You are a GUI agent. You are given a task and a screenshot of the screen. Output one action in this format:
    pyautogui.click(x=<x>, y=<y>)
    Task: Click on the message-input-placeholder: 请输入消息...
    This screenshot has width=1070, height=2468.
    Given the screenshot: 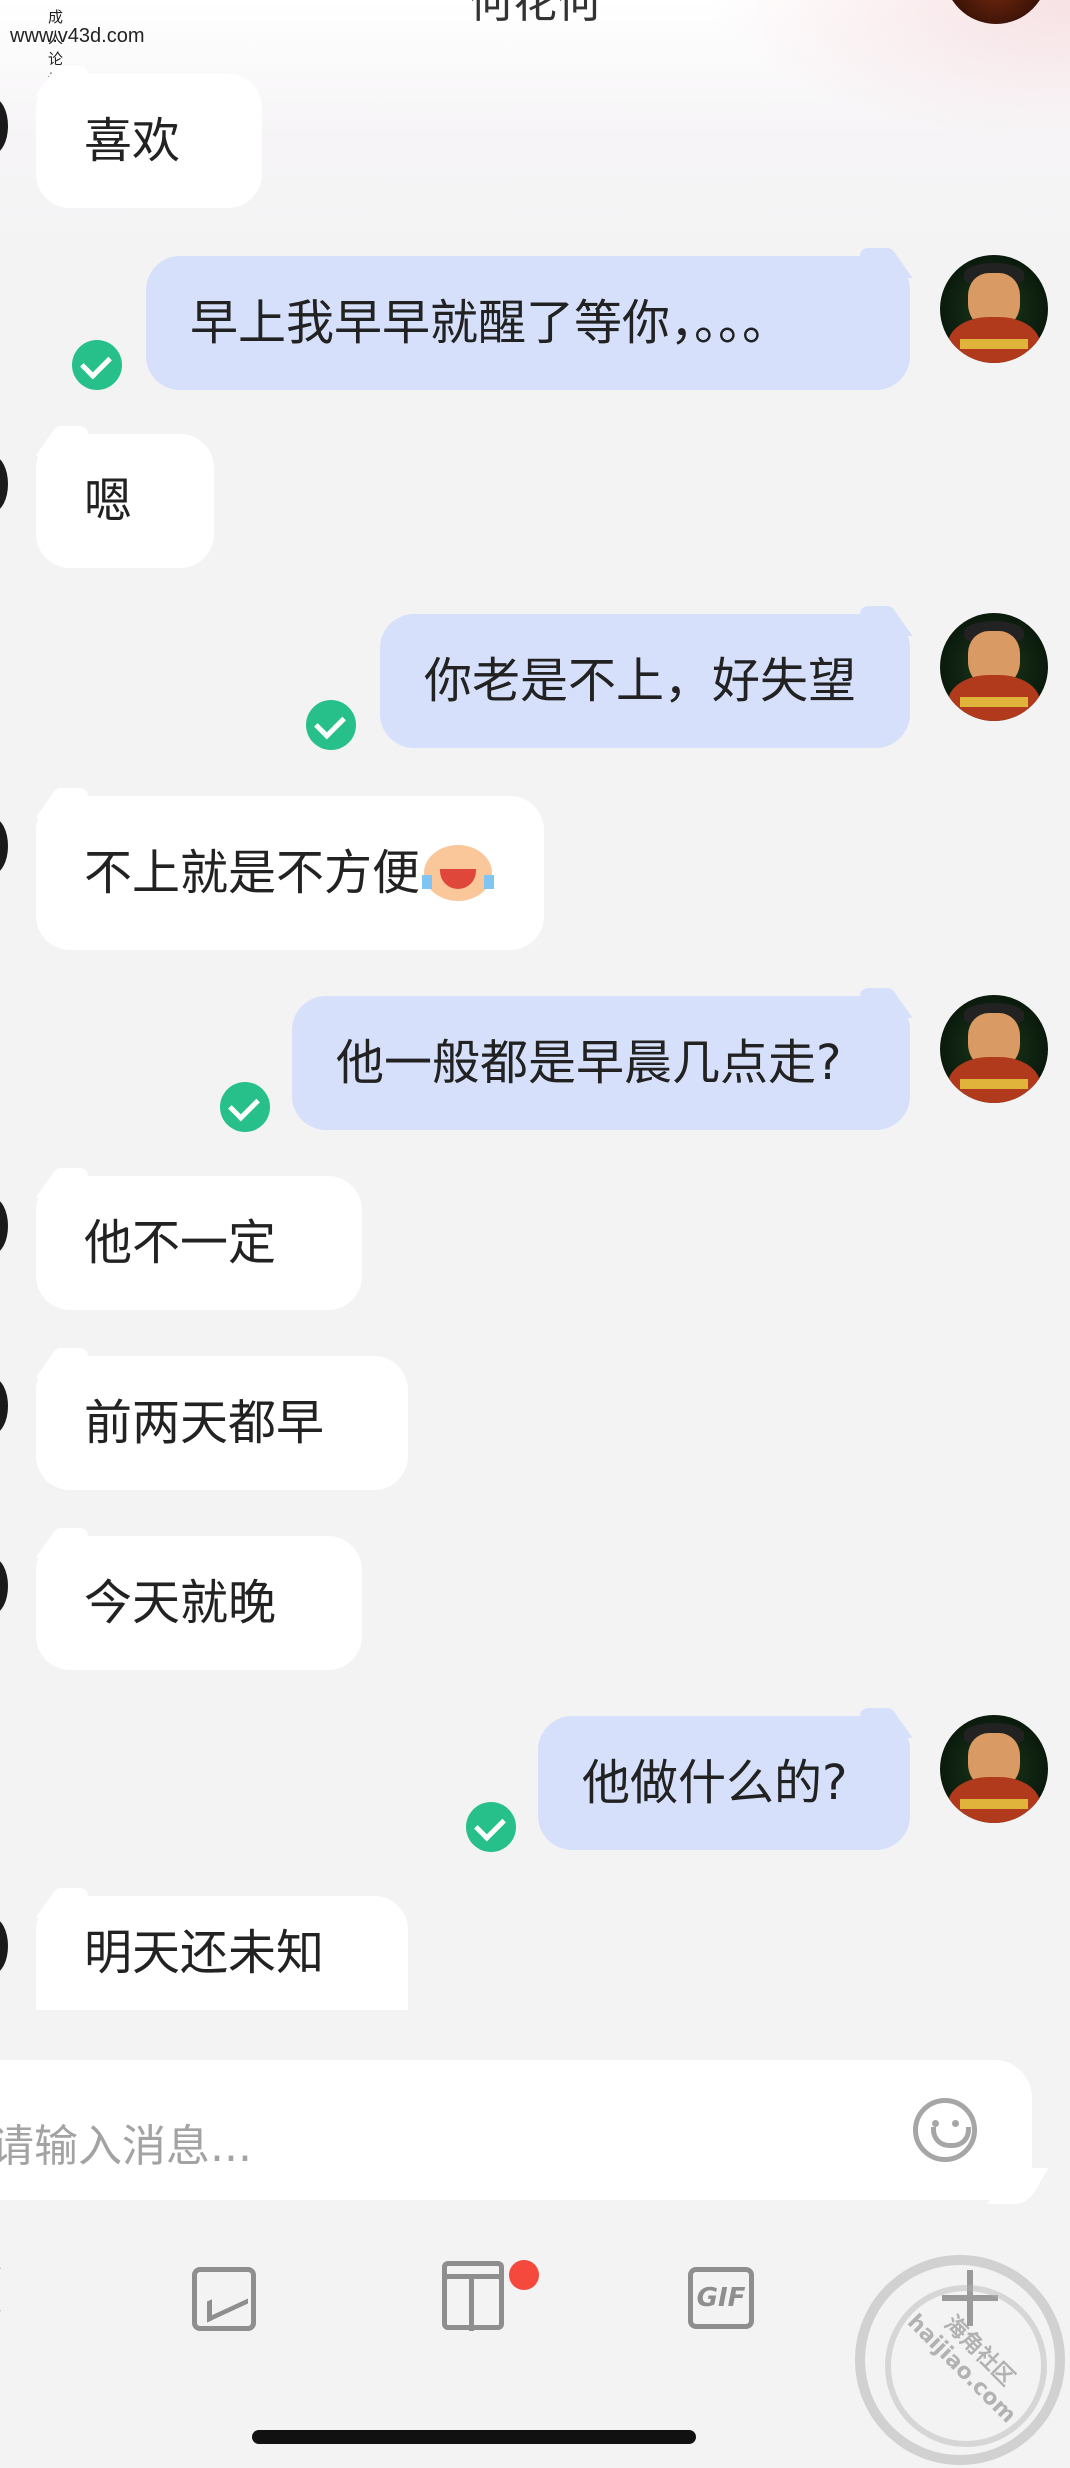 What is the action you would take?
    pyautogui.click(x=126, y=2146)
    